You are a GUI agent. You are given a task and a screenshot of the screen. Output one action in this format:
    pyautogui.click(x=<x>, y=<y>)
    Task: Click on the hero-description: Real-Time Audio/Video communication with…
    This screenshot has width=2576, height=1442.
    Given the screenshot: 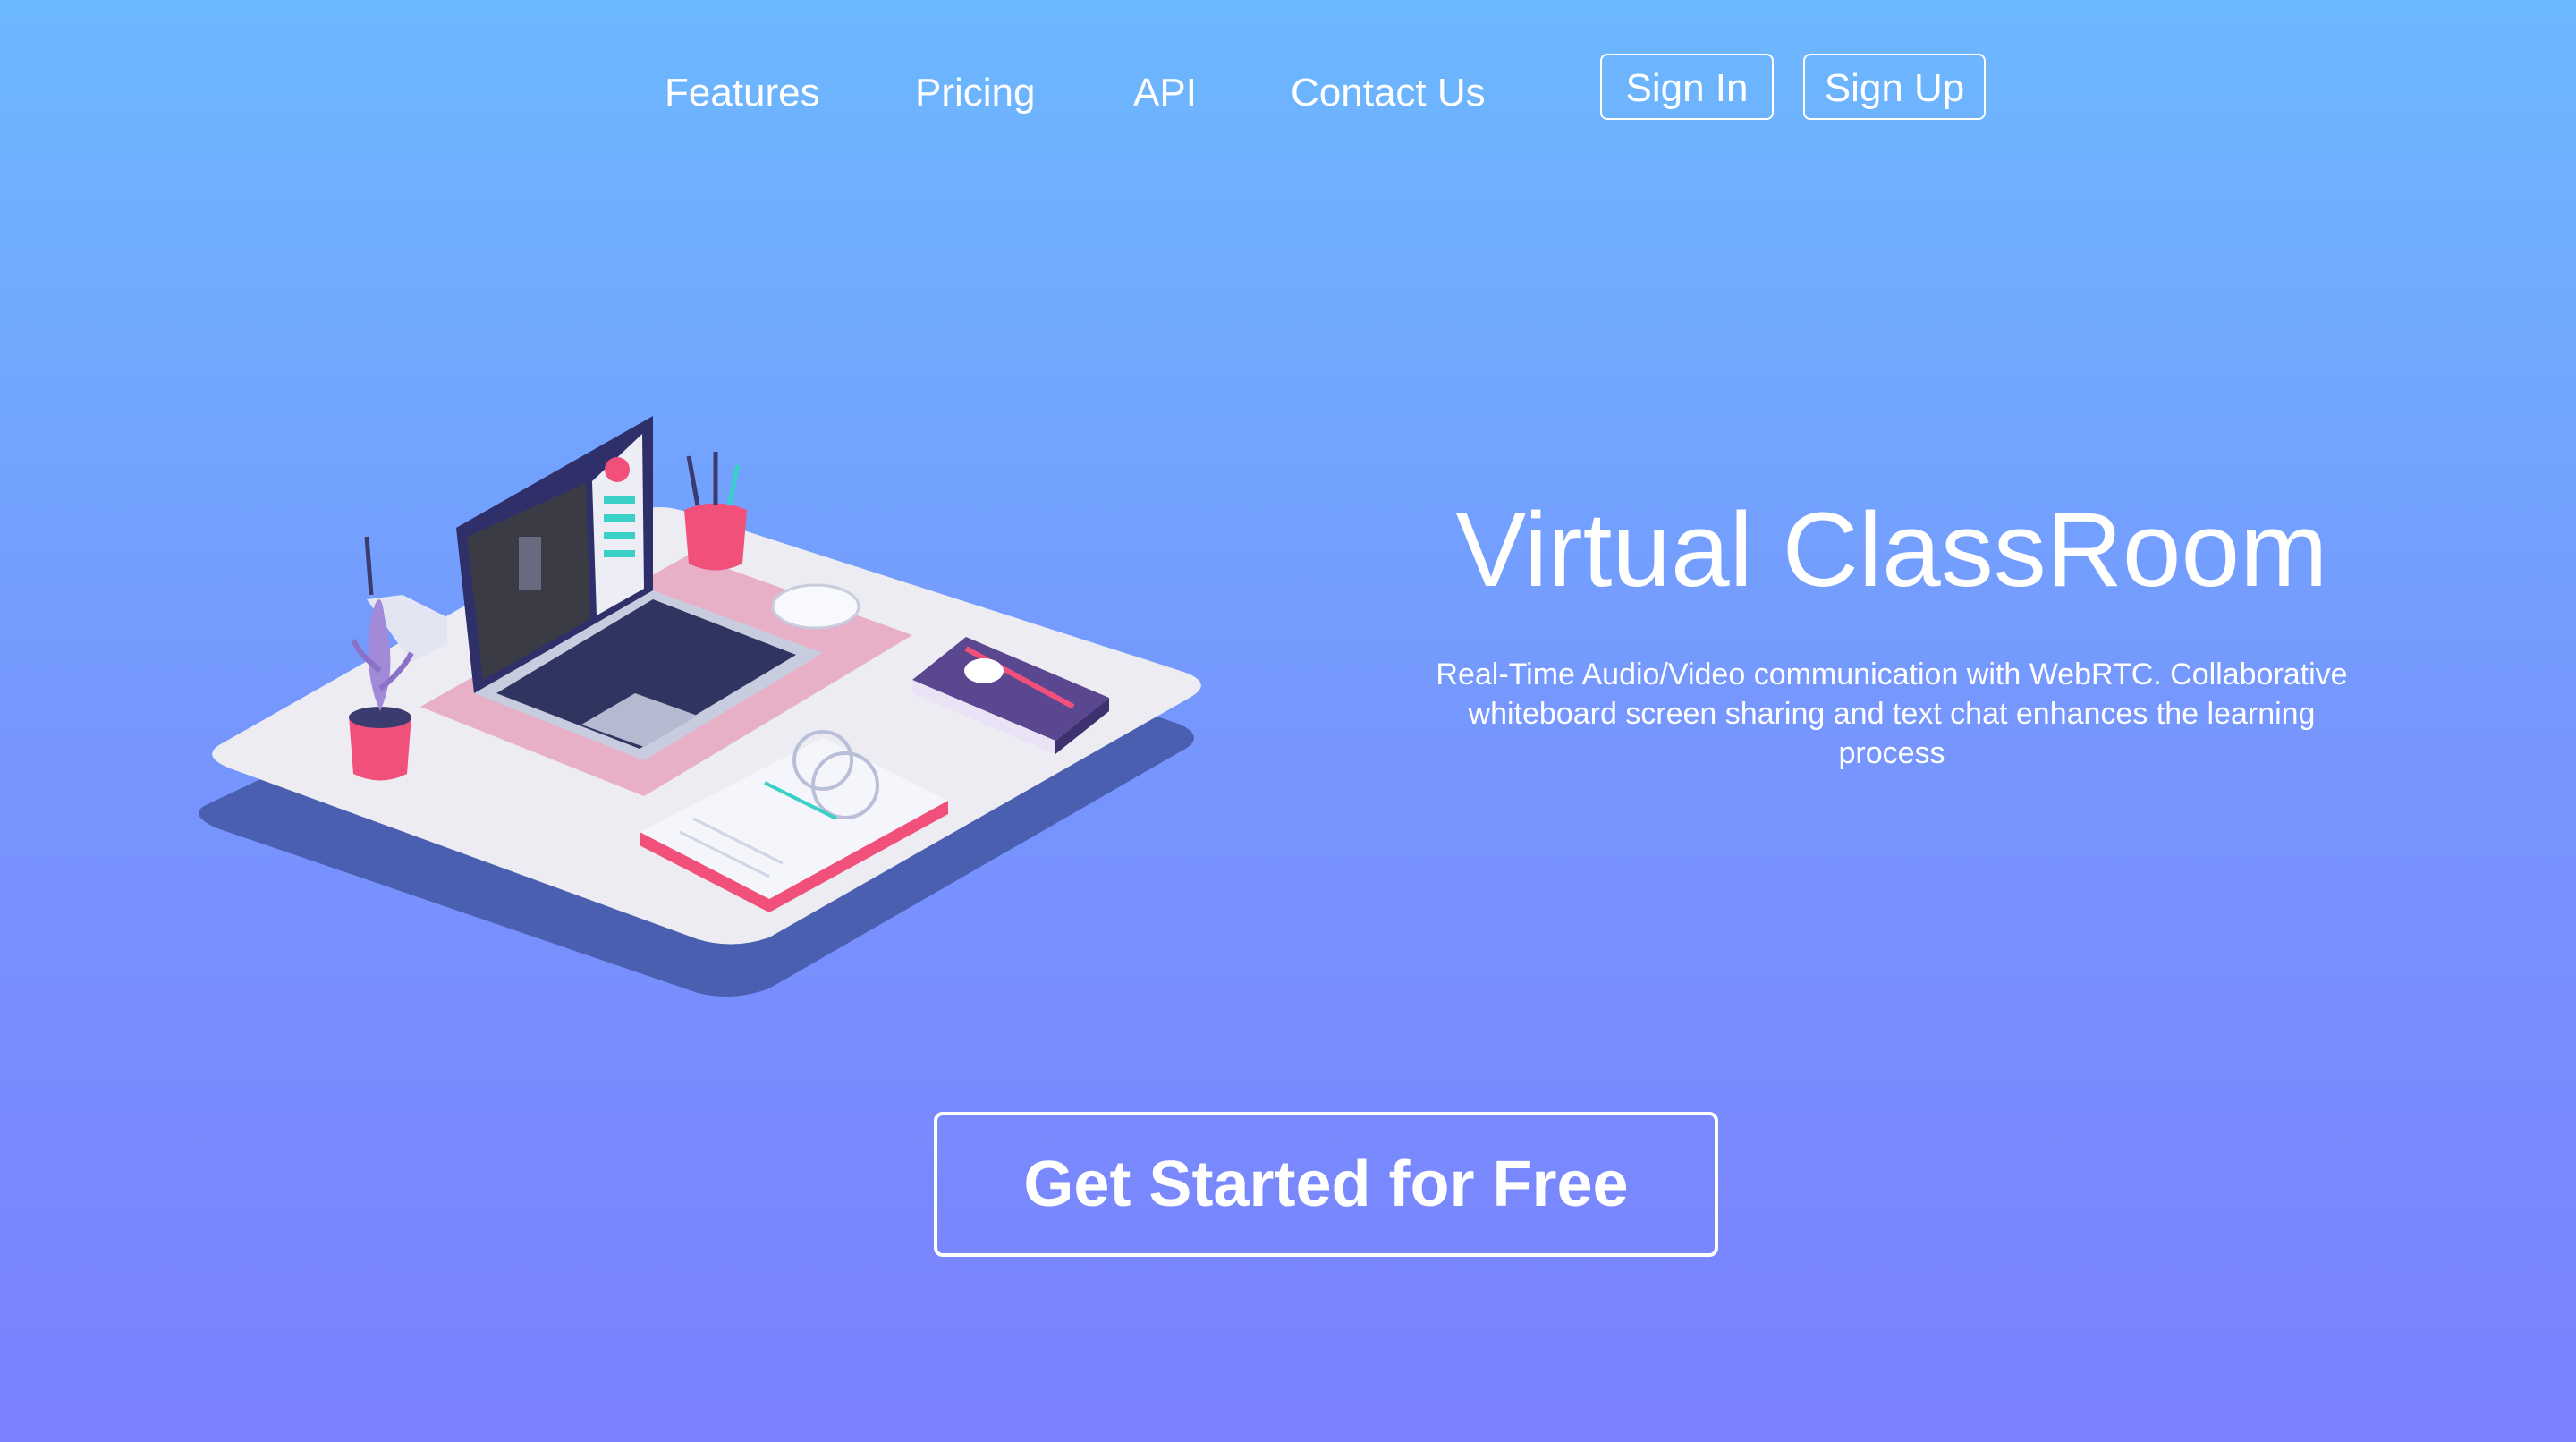 What is the action you would take?
    pyautogui.click(x=1892, y=713)
    